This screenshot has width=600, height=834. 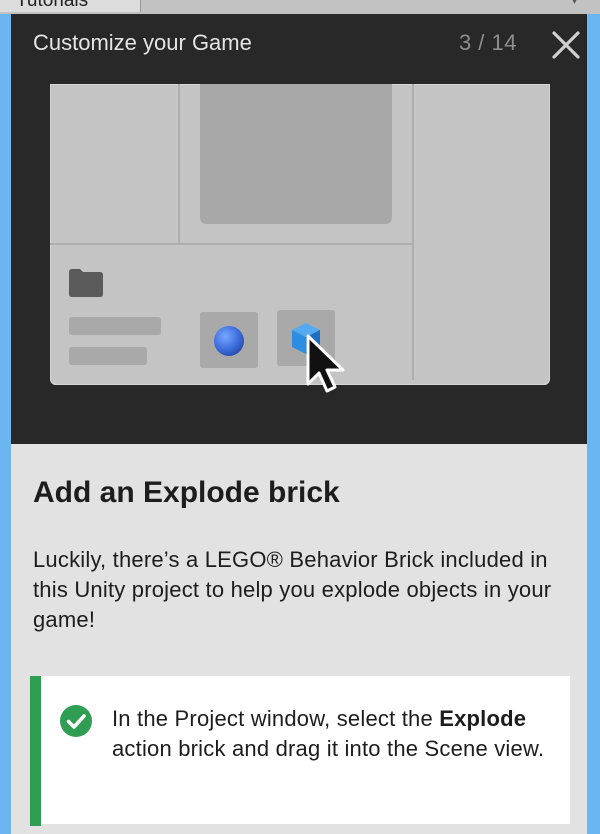 What do you see at coordinates (35, 751) in the screenshot?
I see `task-accent-bar` at bounding box center [35, 751].